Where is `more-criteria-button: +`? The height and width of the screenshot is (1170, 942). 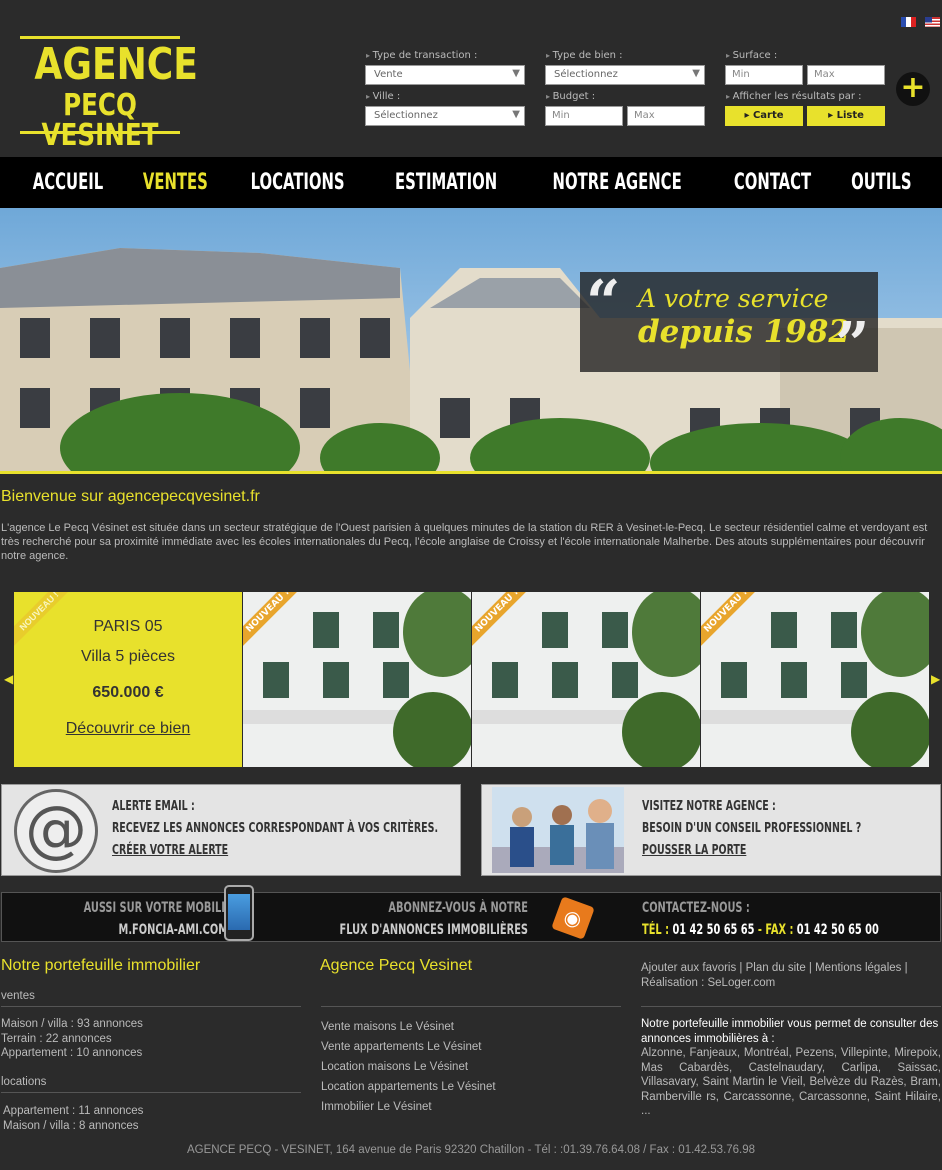 more-criteria-button: + is located at coordinates (913, 89).